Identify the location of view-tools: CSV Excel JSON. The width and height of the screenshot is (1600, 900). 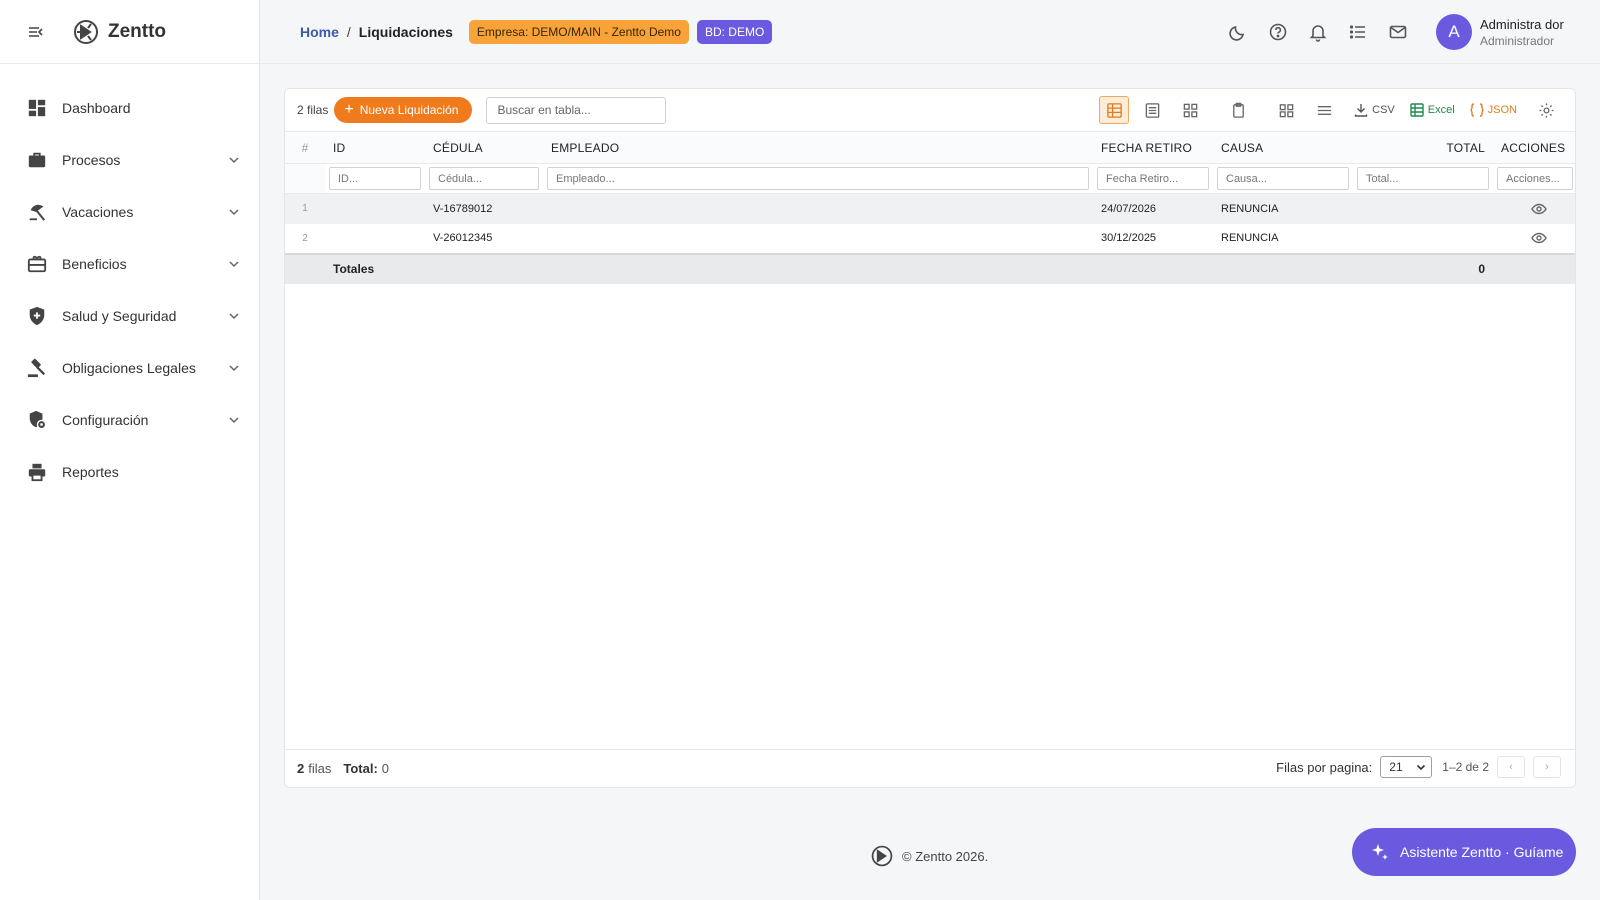
(1326, 110).